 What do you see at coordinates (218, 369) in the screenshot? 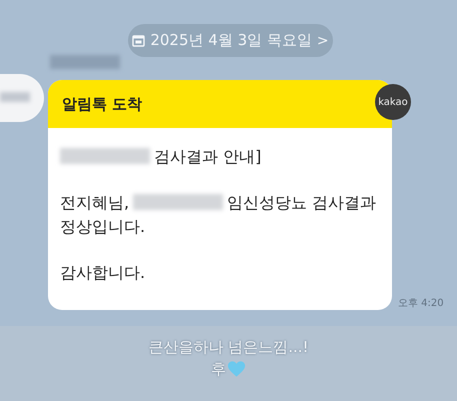
I see `caption-text: 후` at bounding box center [218, 369].